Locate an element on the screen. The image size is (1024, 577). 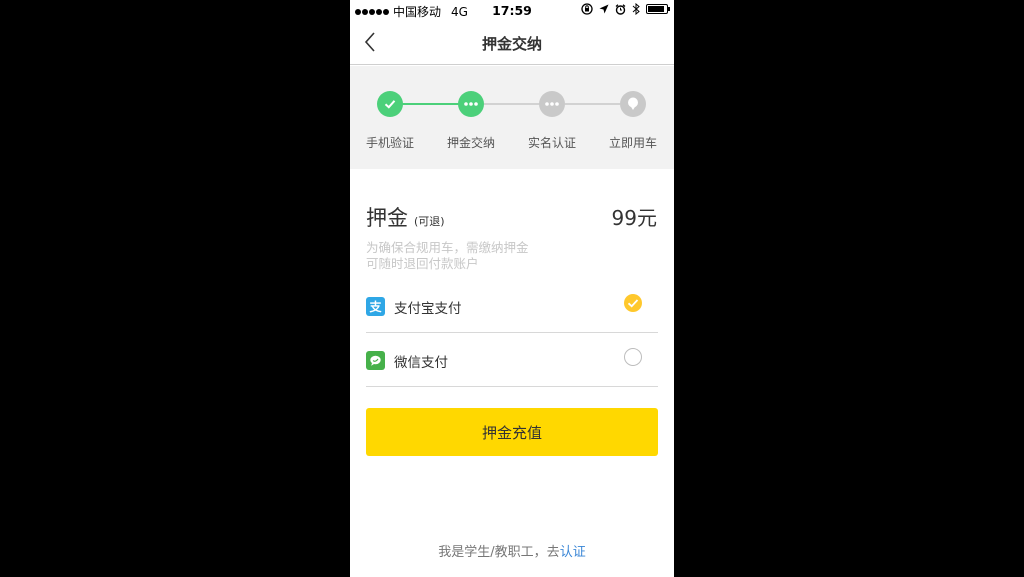
student-auth-prompt: 我是学生/教职工，去认证 is located at coordinates (512, 550).